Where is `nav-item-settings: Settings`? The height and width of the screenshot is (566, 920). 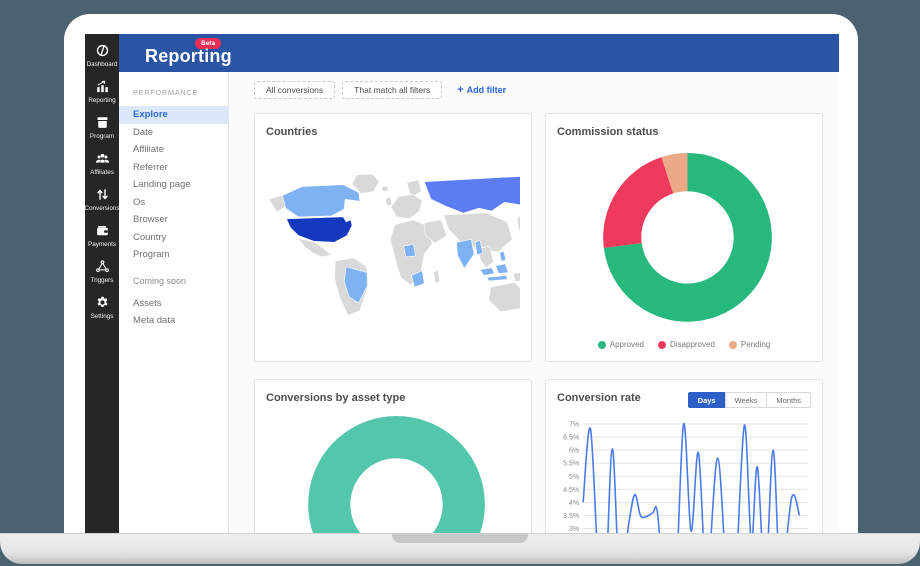 nav-item-settings: Settings is located at coordinates (102, 307).